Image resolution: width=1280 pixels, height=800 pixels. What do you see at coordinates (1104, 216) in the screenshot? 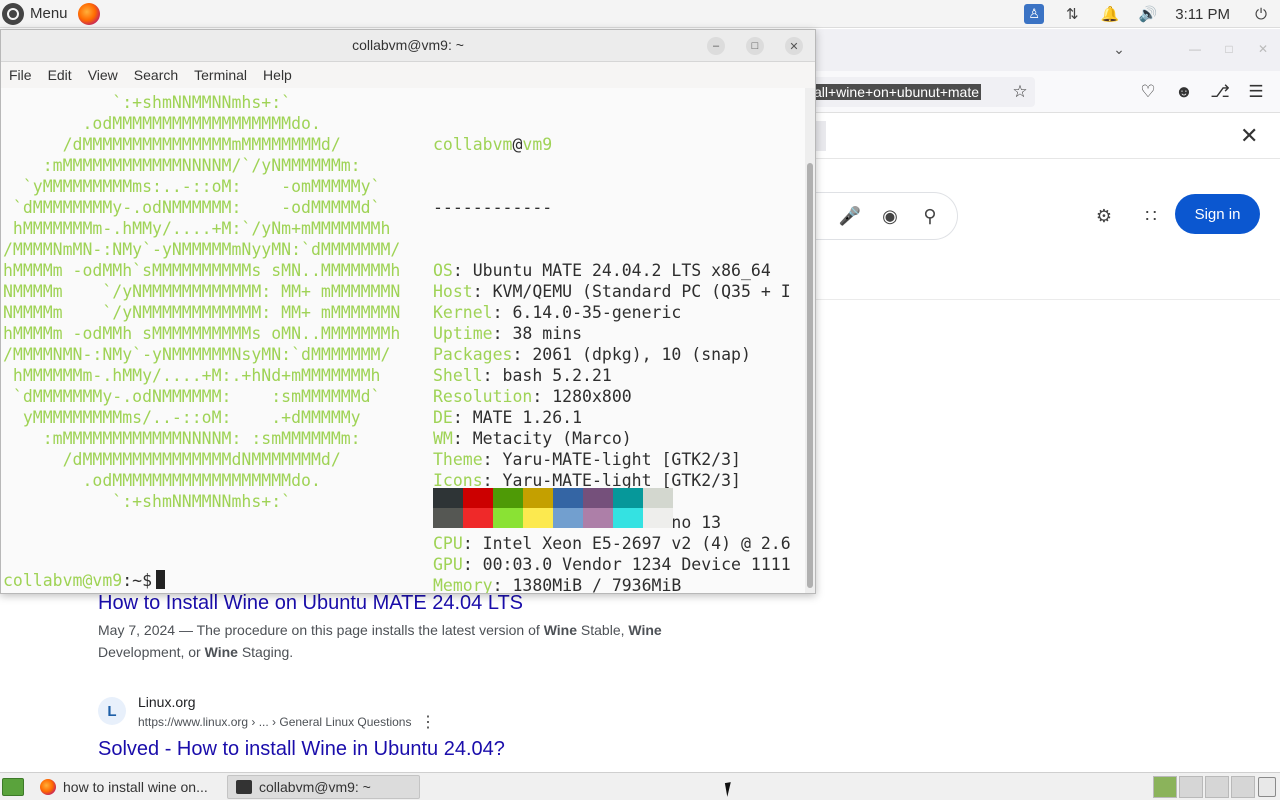
I see `settings-gear-icon: ⚙` at bounding box center [1104, 216].